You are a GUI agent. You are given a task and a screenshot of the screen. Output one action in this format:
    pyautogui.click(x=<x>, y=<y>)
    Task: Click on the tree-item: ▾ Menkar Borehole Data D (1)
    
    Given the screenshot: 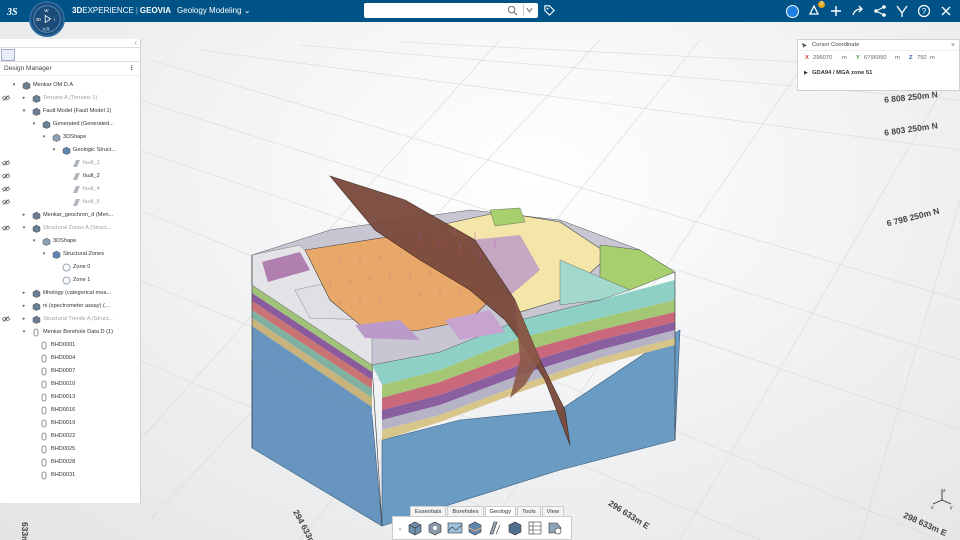 What is the action you would take?
    pyautogui.click(x=70, y=332)
    